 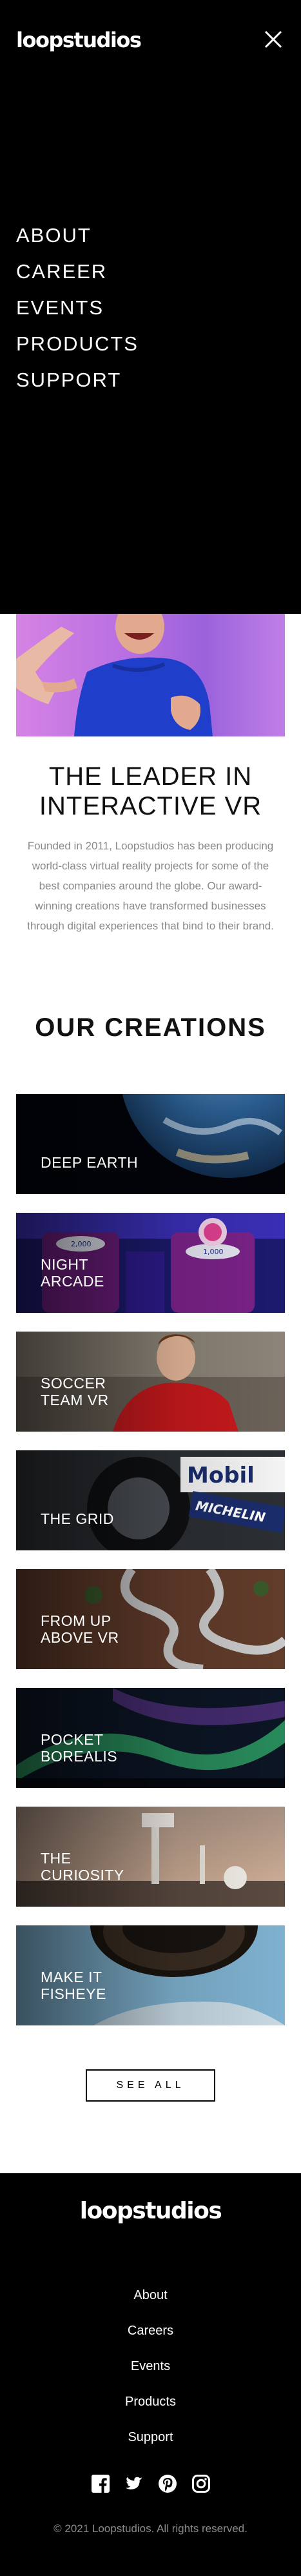 What do you see at coordinates (77, 344) in the screenshot?
I see `menu-item-products: Products` at bounding box center [77, 344].